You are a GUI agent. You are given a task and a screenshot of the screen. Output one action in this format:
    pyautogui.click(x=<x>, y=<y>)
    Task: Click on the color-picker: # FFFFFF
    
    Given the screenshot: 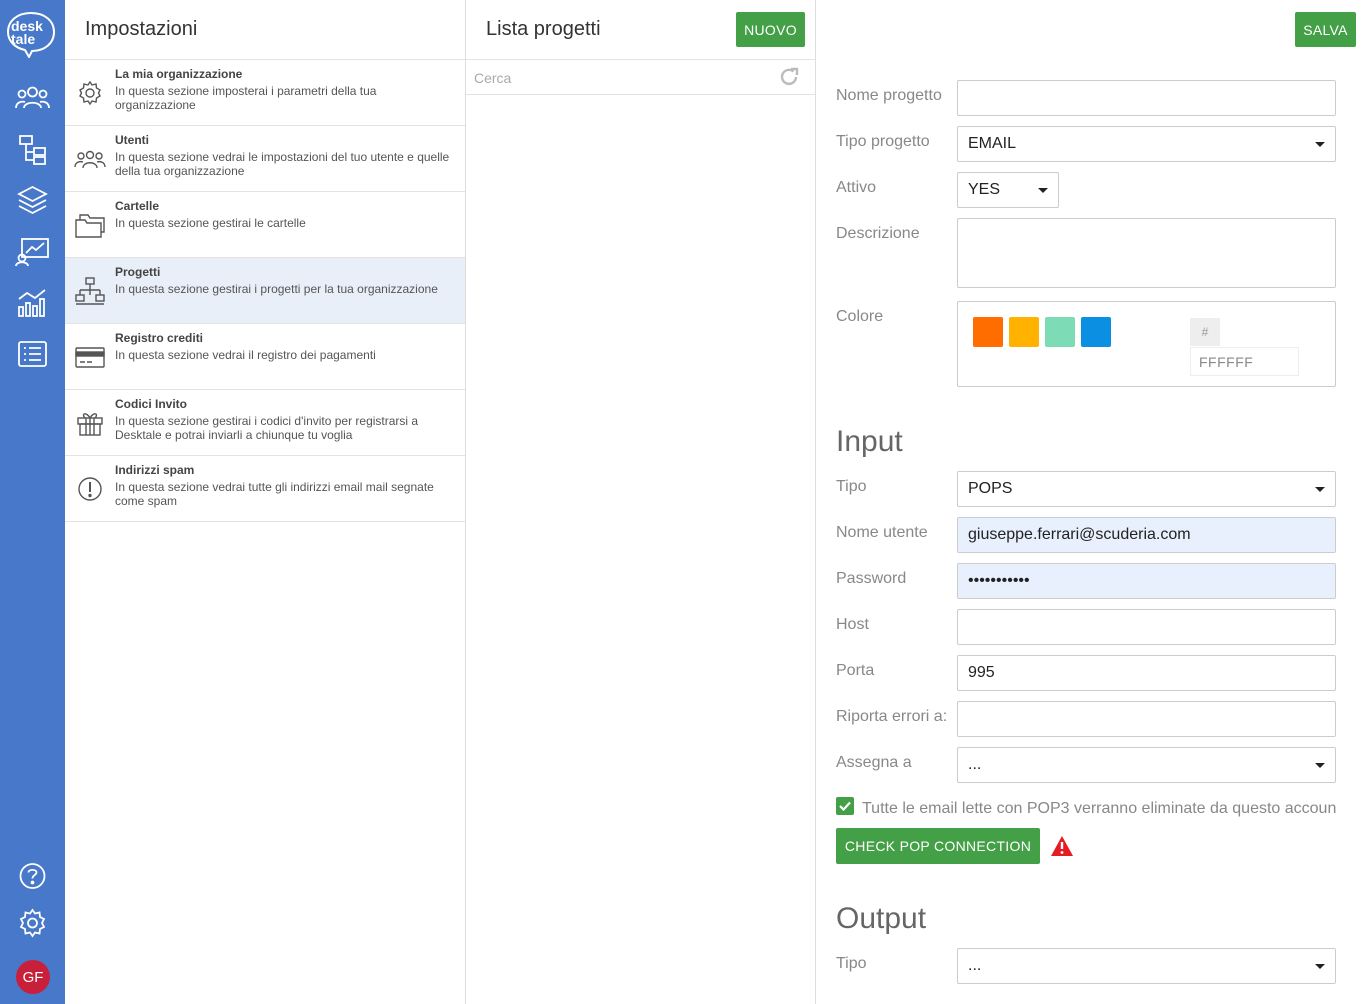 What is the action you would take?
    pyautogui.click(x=1146, y=344)
    